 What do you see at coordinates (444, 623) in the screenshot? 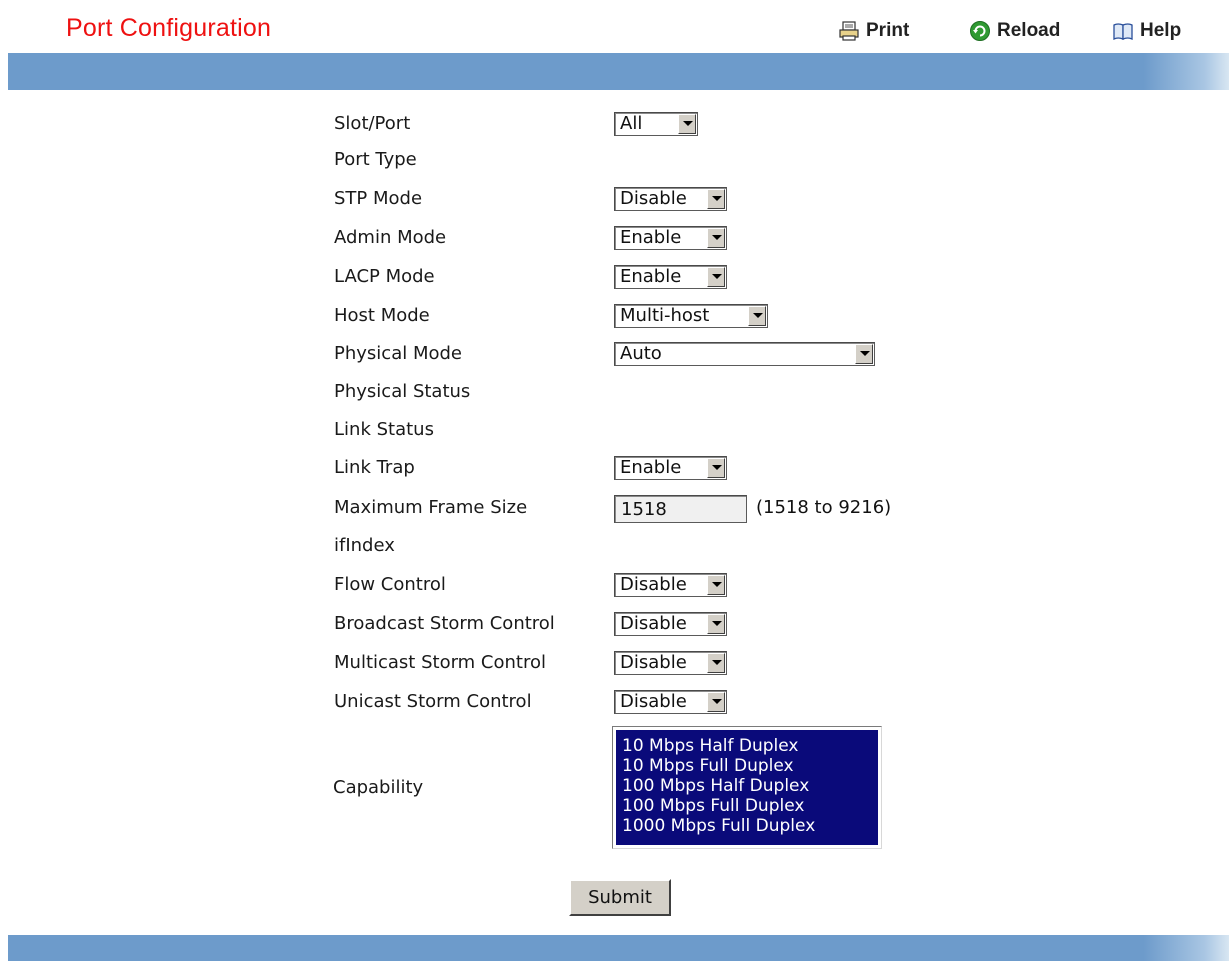
I see `broadcast-storm-label: Broadcast Storm Control` at bounding box center [444, 623].